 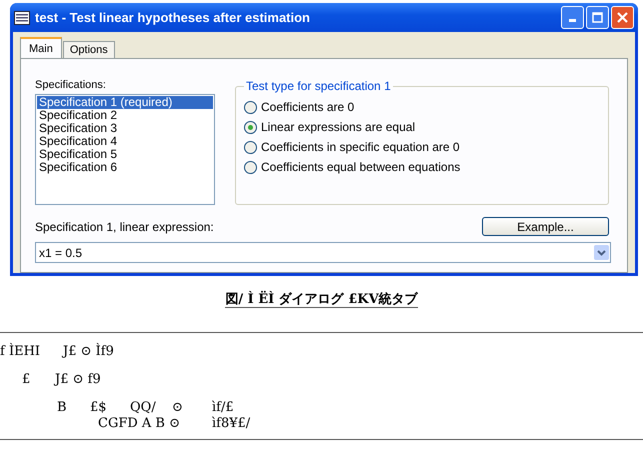 What do you see at coordinates (88, 49) in the screenshot?
I see `tab: Options` at bounding box center [88, 49].